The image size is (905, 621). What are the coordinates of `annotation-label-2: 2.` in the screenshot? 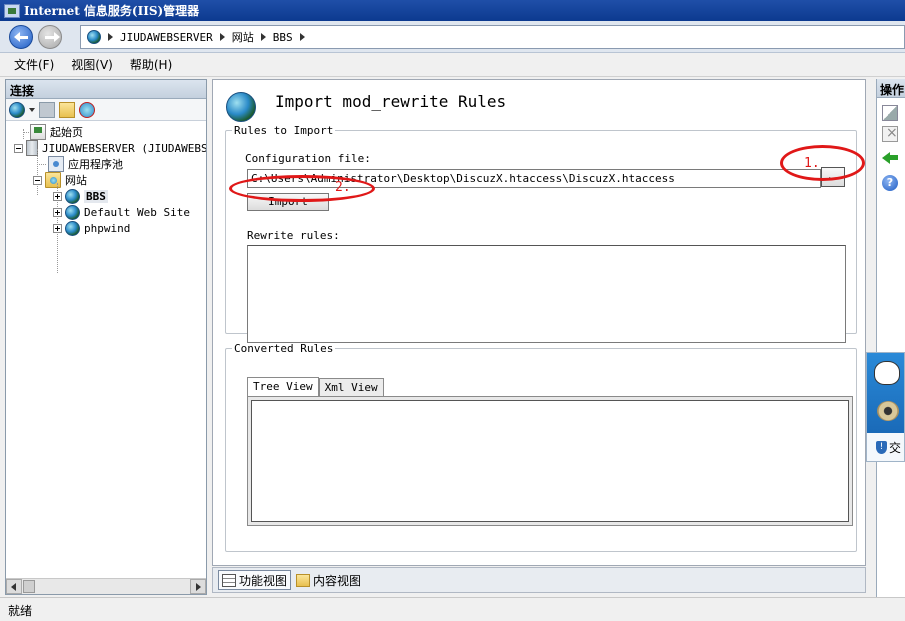 It's located at (343, 187).